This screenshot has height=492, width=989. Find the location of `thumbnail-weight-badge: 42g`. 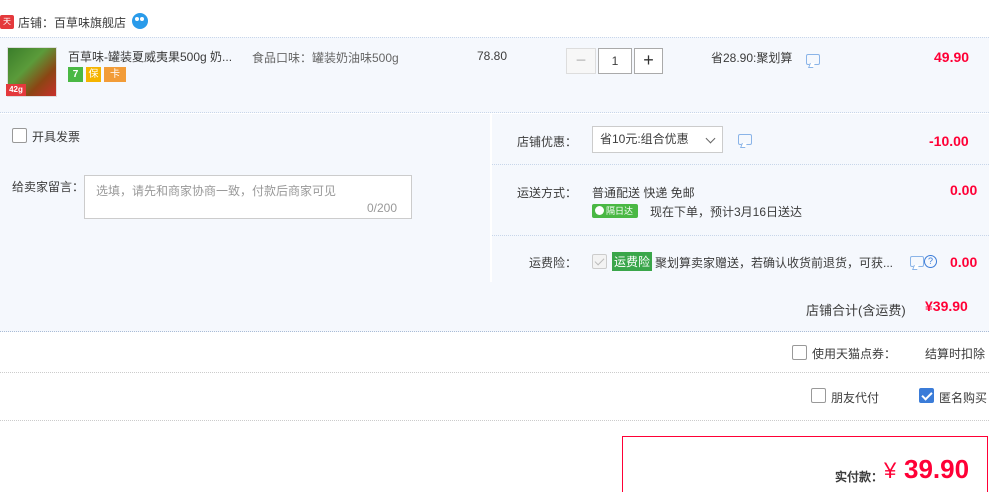

thumbnail-weight-badge: 42g is located at coordinates (16, 90).